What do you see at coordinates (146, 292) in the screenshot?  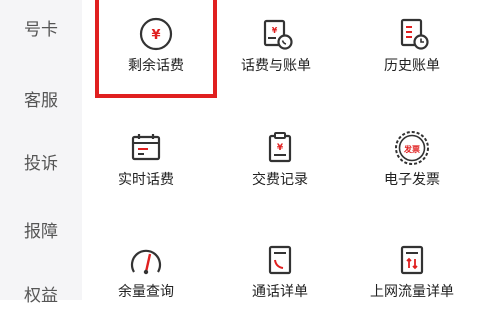 I see `grid-item-label: 余量查询` at bounding box center [146, 292].